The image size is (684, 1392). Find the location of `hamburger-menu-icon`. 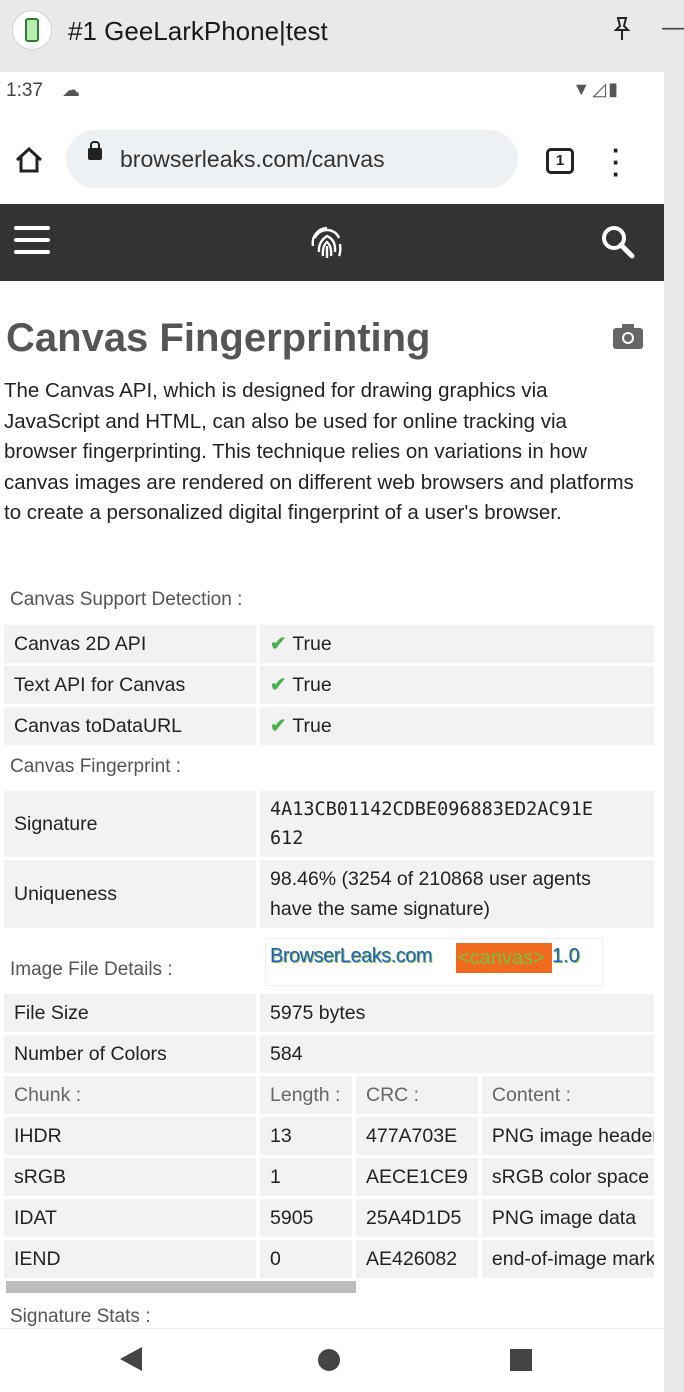

hamburger-menu-icon is located at coordinates (32, 241).